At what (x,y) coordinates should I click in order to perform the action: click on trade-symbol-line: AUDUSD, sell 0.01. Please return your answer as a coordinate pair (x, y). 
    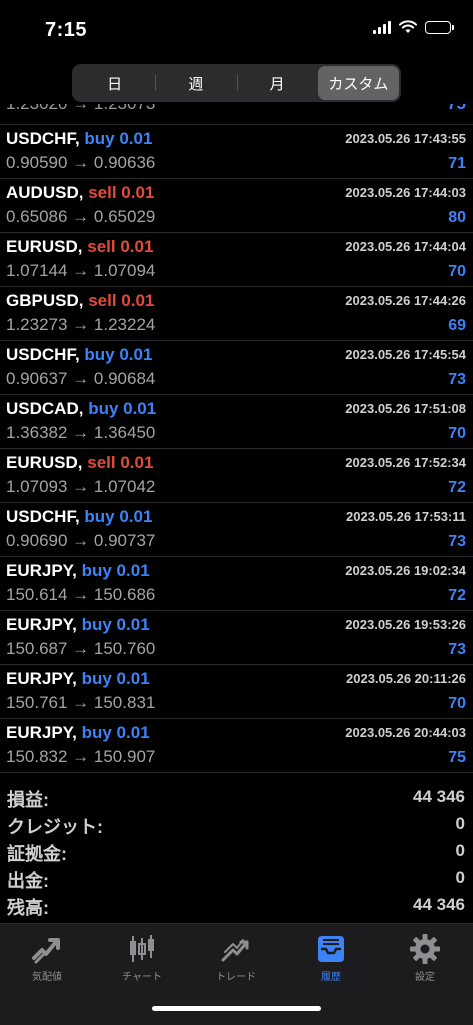
    Looking at the image, I should click on (80, 193).